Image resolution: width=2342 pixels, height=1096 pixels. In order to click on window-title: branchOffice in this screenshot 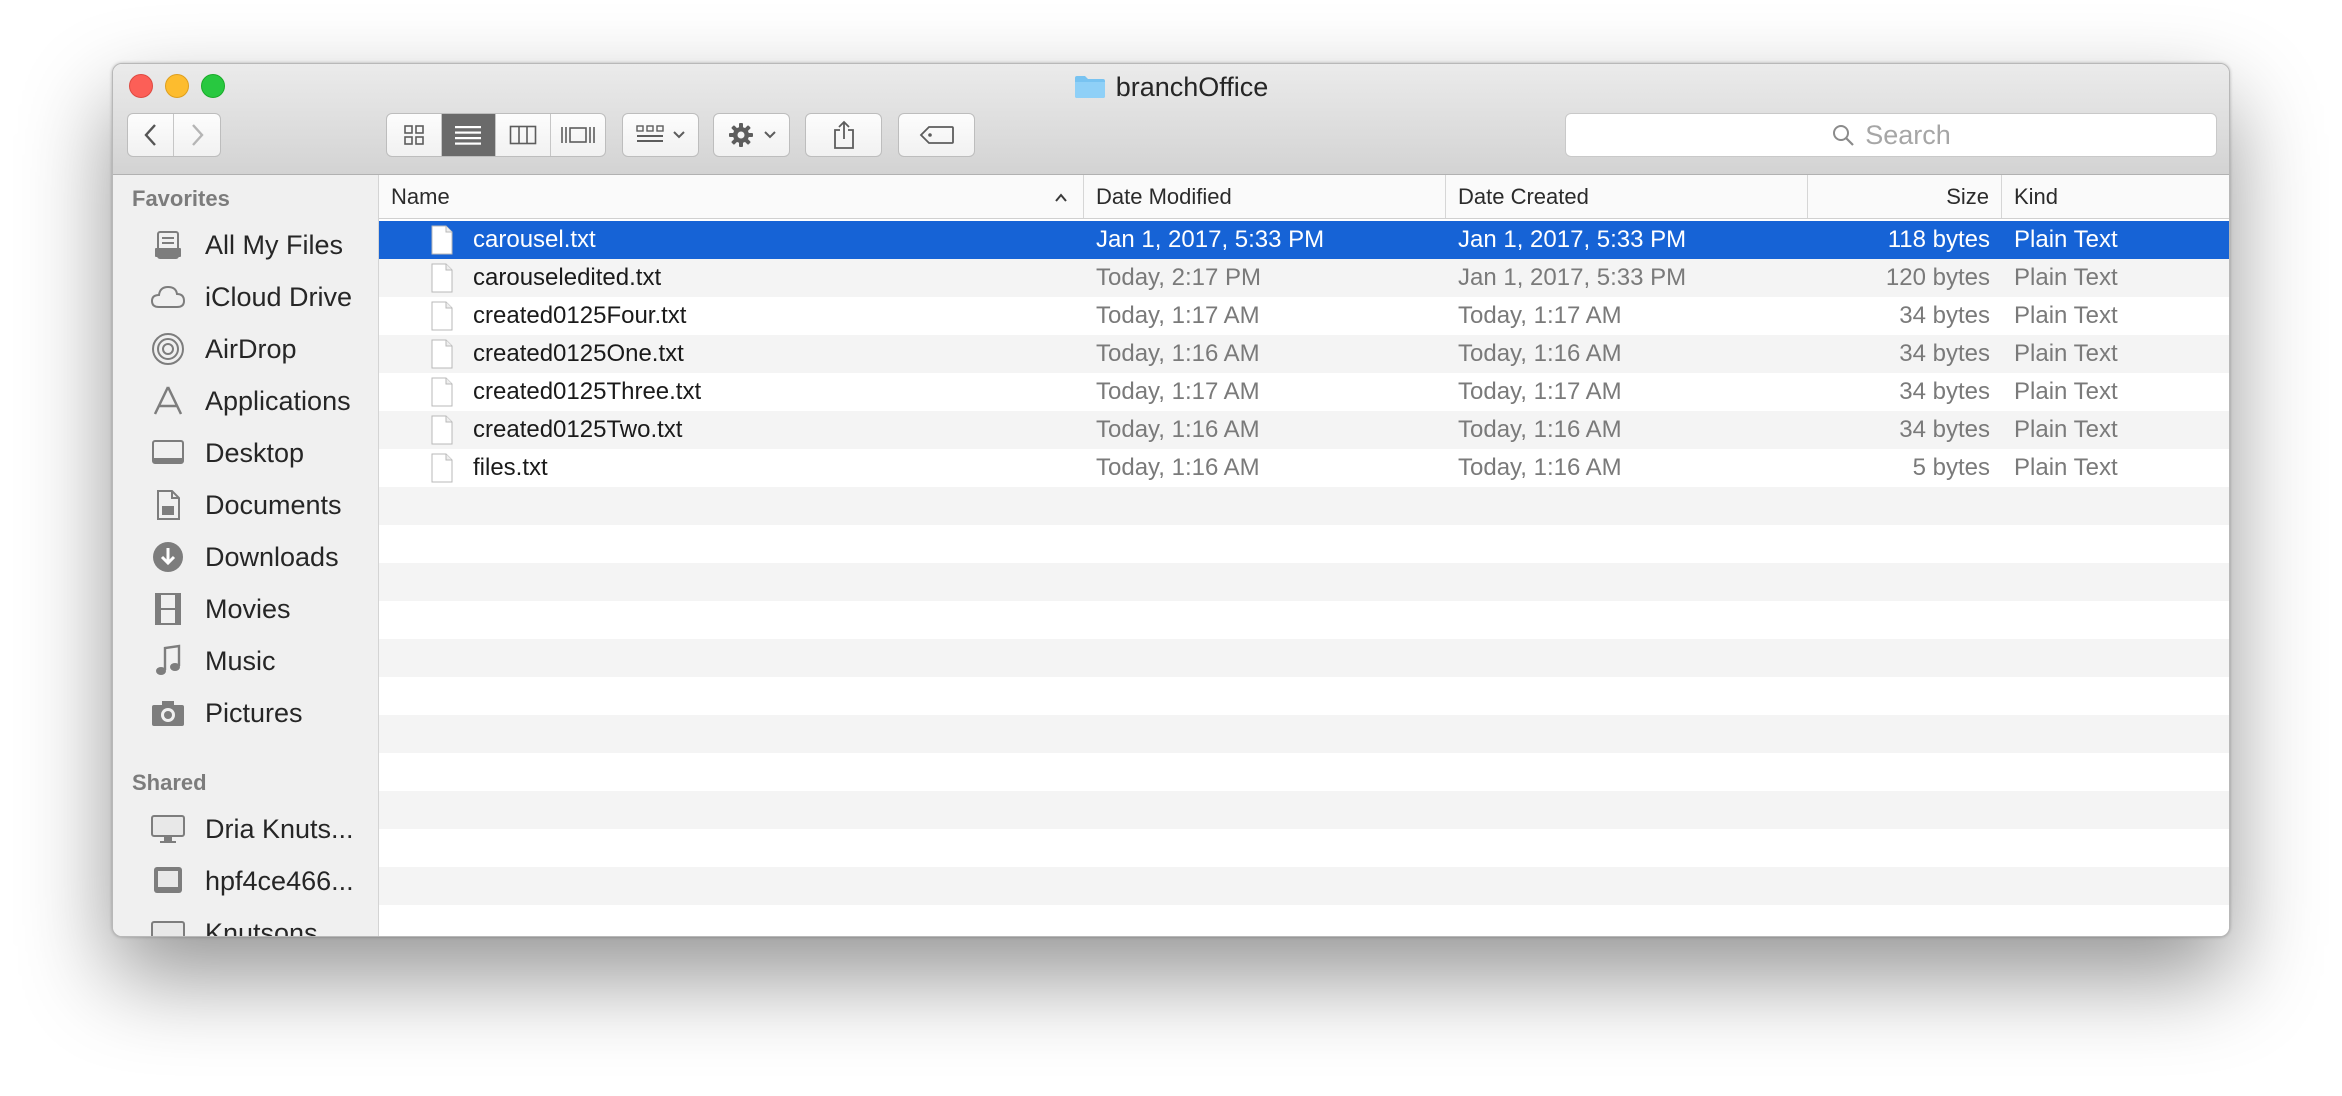, I will do `click(1171, 87)`.